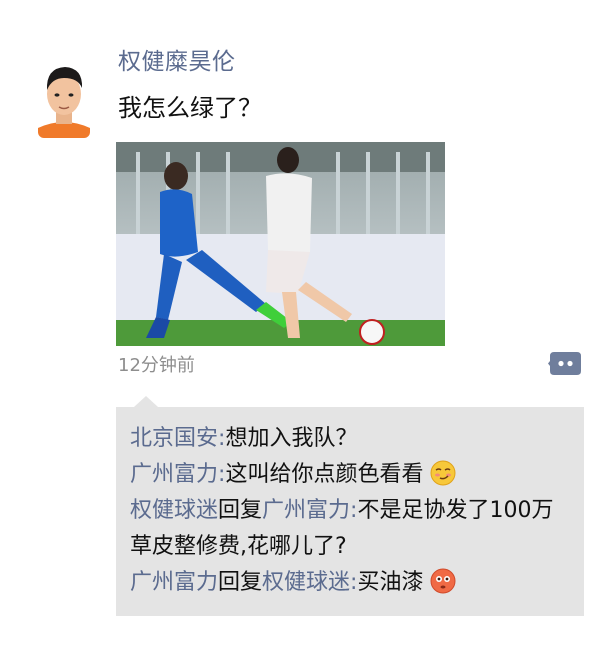 This screenshot has height=660, width=600. What do you see at coordinates (324, 474) in the screenshot?
I see `comment-text: 这叫给你点颜色看看` at bounding box center [324, 474].